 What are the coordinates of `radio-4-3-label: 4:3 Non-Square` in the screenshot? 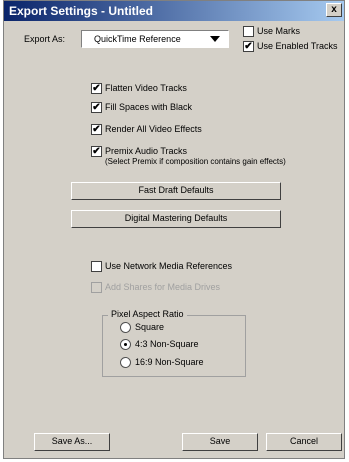 It's located at (167, 344).